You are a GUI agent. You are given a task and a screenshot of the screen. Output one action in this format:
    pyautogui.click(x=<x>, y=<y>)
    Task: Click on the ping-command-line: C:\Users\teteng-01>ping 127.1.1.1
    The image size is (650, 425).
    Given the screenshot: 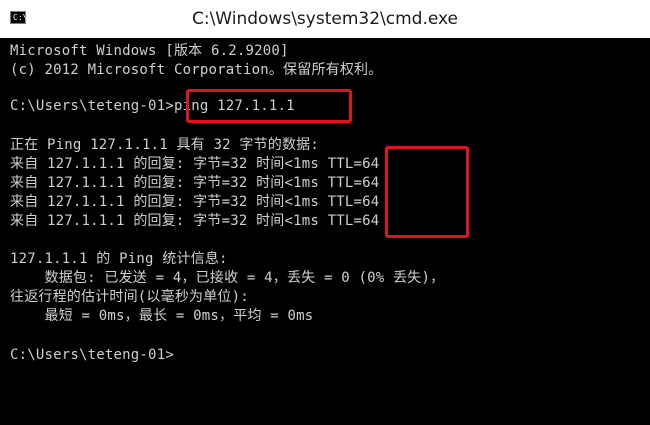 What is the action you would take?
    pyautogui.click(x=152, y=106)
    